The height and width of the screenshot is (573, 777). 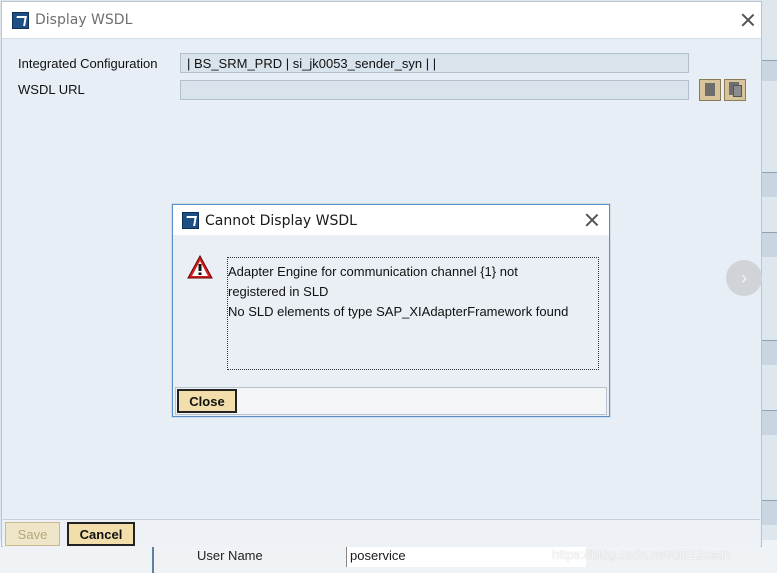 I want to click on copy-icon-back, so click(x=737, y=91).